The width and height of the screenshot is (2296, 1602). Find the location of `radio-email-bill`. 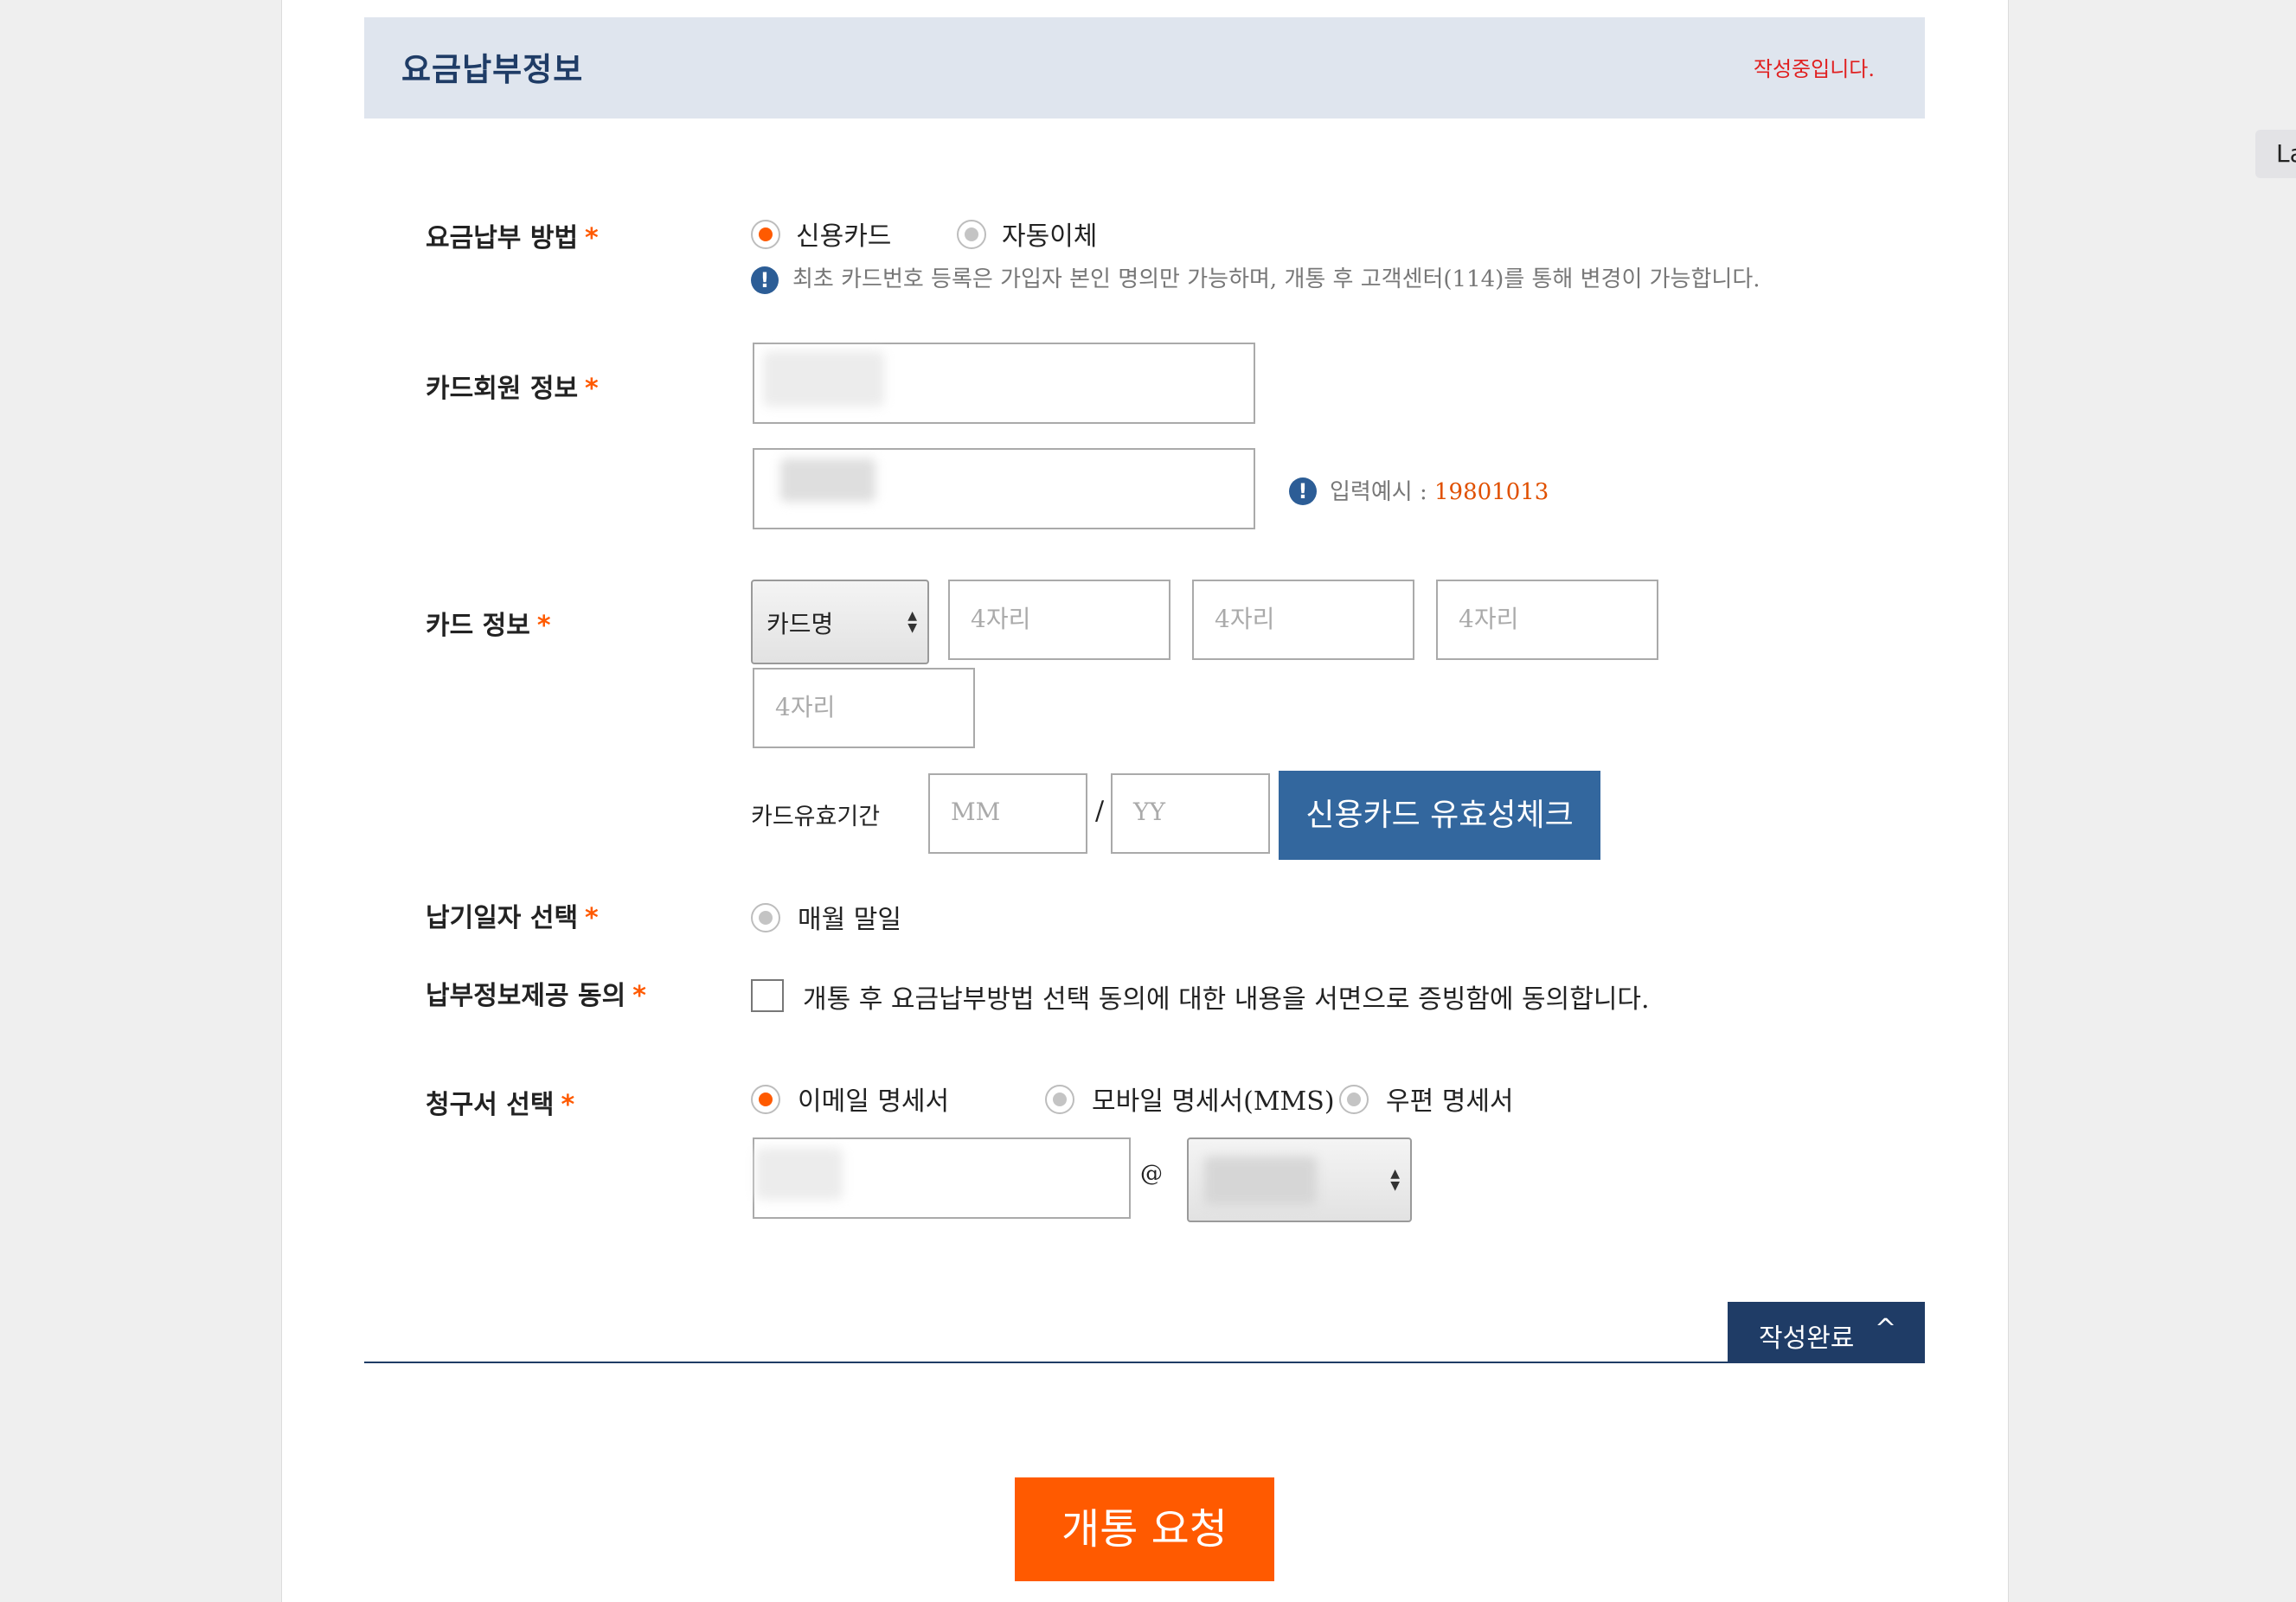

radio-email-bill is located at coordinates (766, 1099).